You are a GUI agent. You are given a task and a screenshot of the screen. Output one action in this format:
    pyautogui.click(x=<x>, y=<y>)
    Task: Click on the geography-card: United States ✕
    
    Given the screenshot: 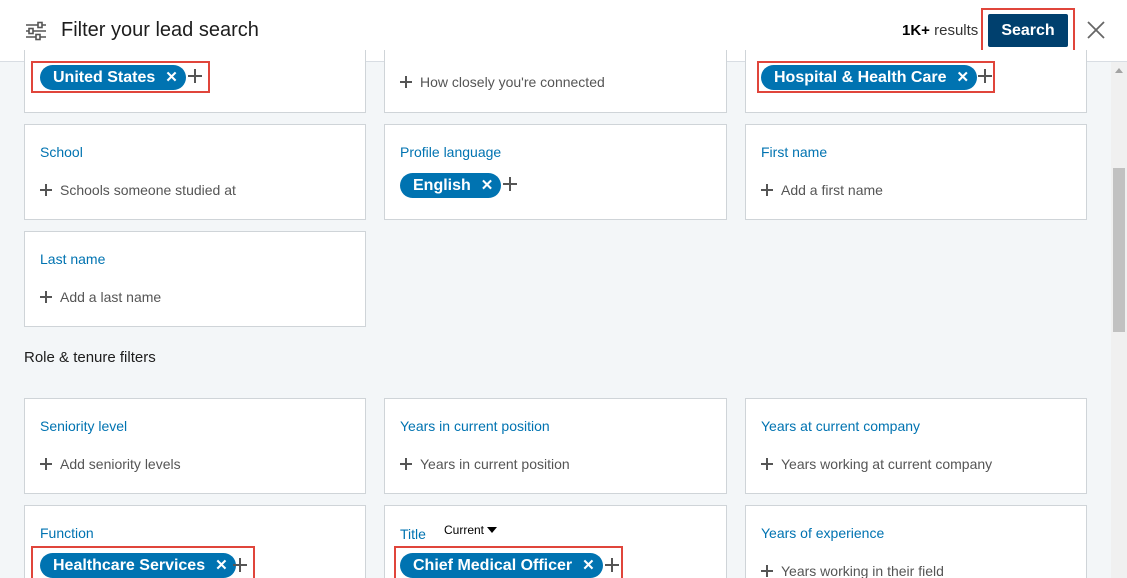 What is the action you would take?
    pyautogui.click(x=195, y=81)
    